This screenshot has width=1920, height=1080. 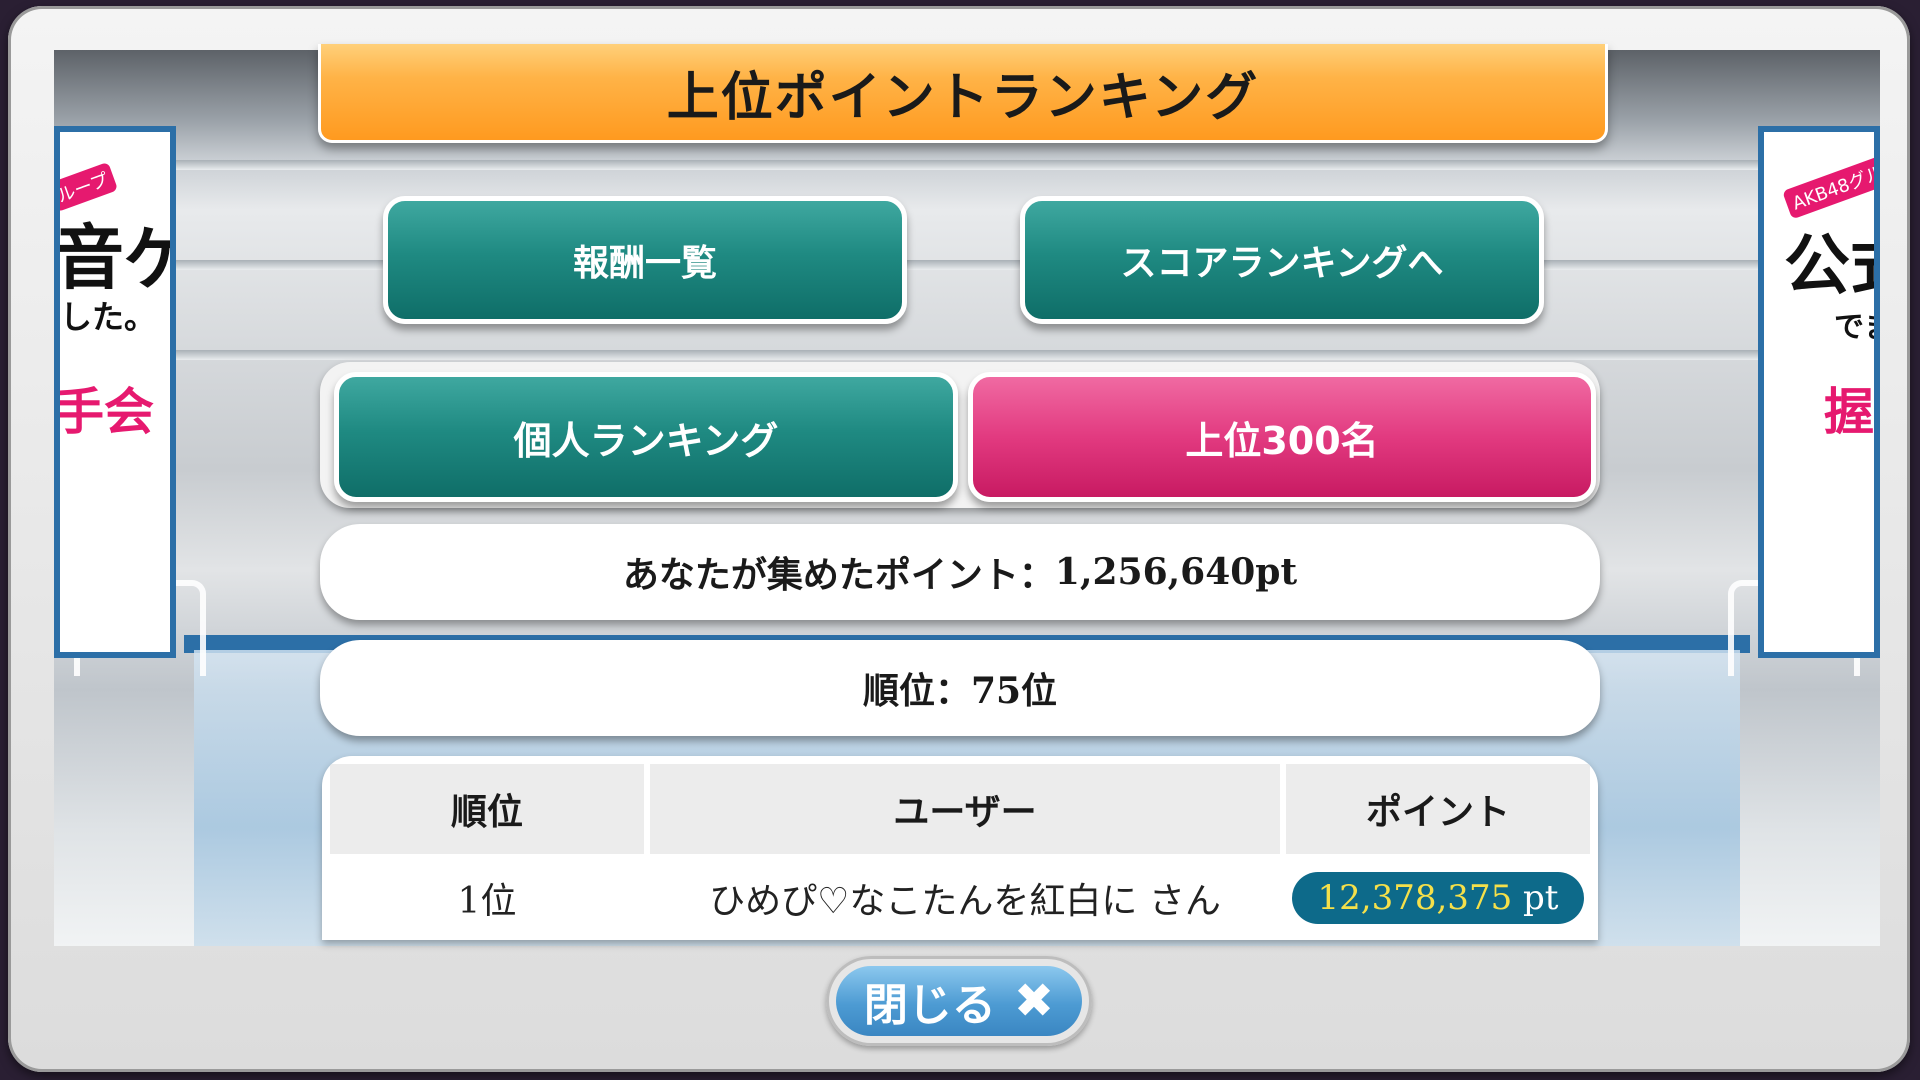 What do you see at coordinates (965, 898) in the screenshot?
I see `row-user: ひめぴ♡なこたんを紅白に さん` at bounding box center [965, 898].